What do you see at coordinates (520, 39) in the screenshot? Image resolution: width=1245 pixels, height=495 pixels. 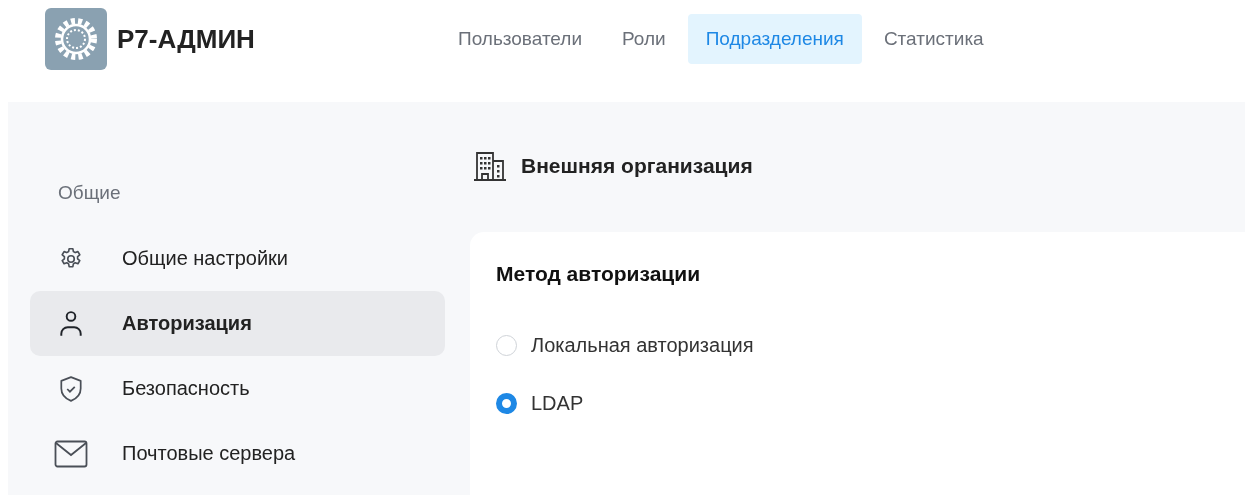 I see `nav-tab: Пользователи` at bounding box center [520, 39].